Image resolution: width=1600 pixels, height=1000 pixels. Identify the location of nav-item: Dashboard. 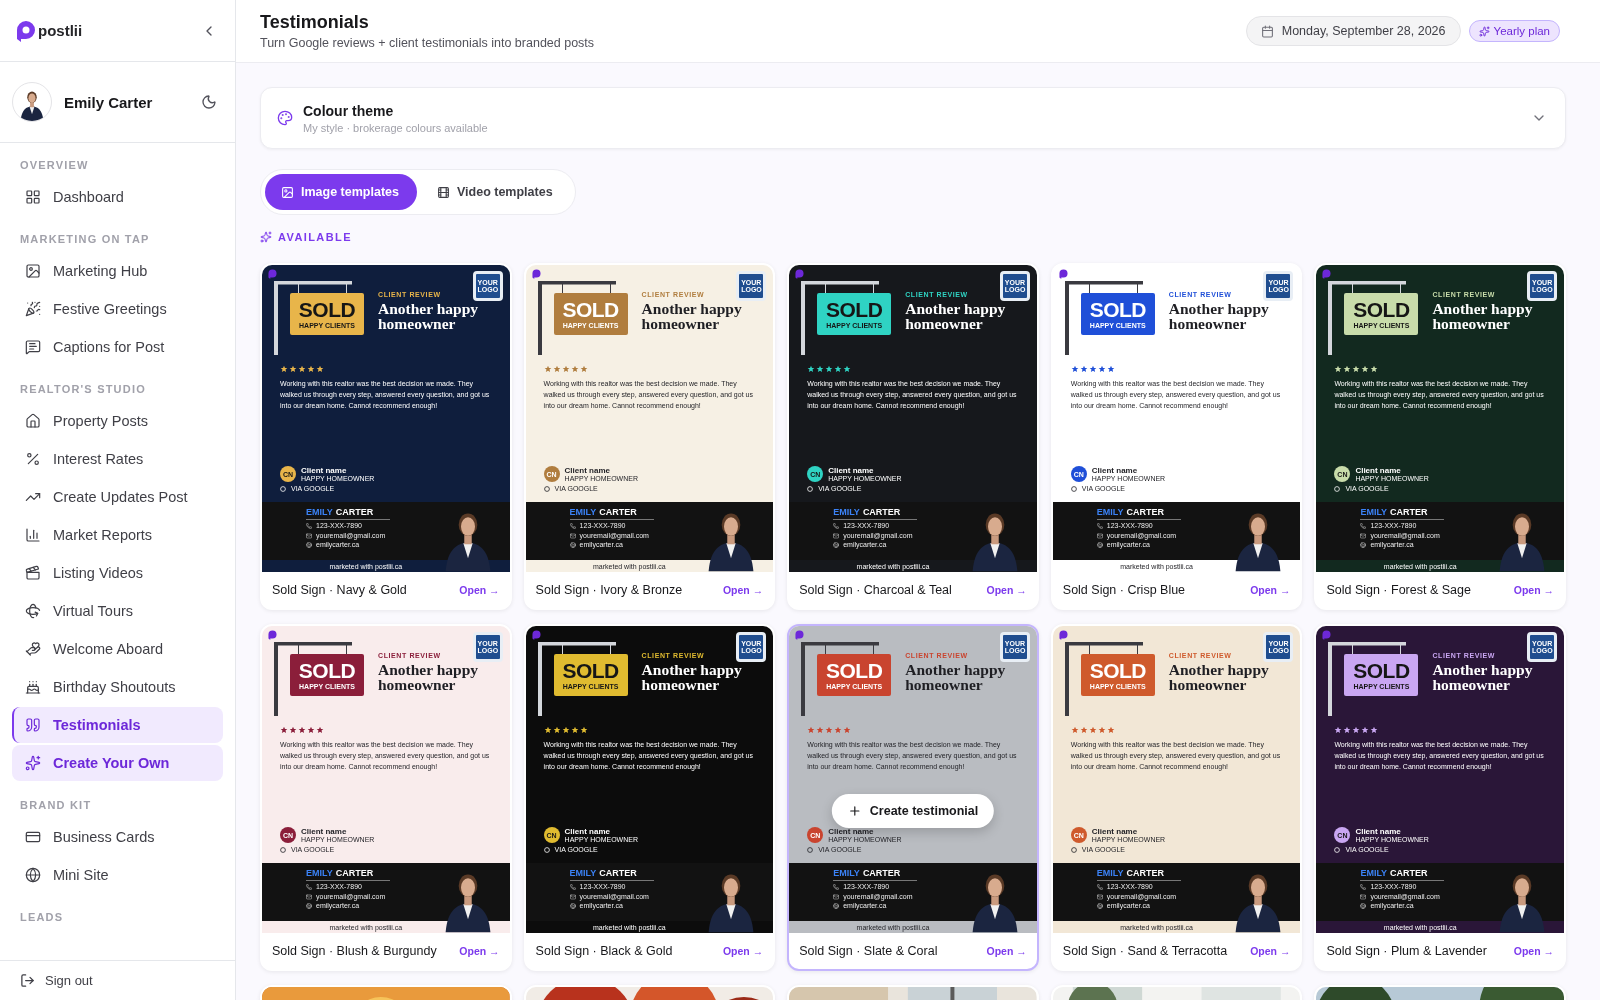
(117, 197).